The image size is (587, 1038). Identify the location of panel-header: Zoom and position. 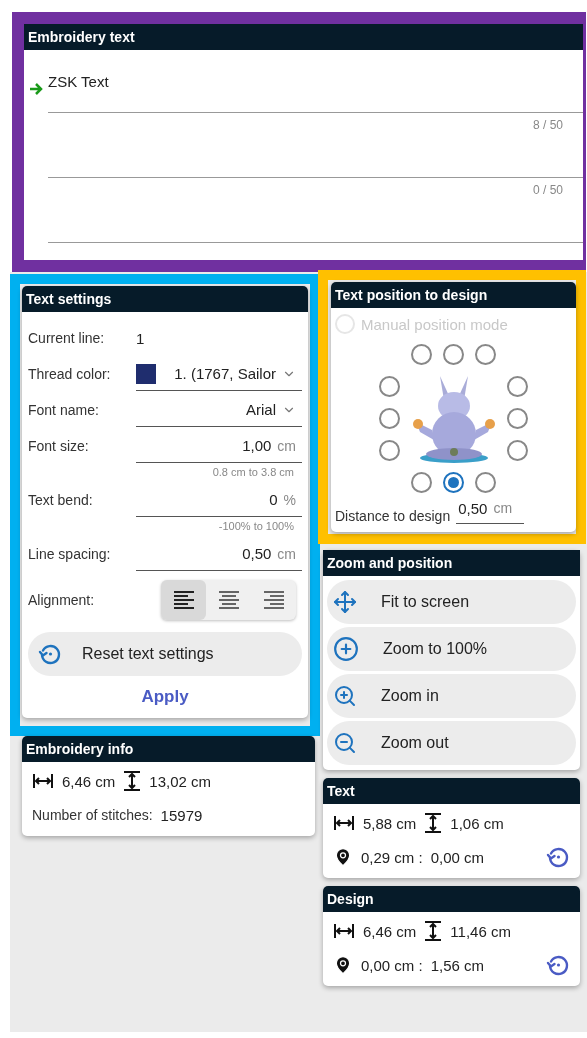
(451, 563).